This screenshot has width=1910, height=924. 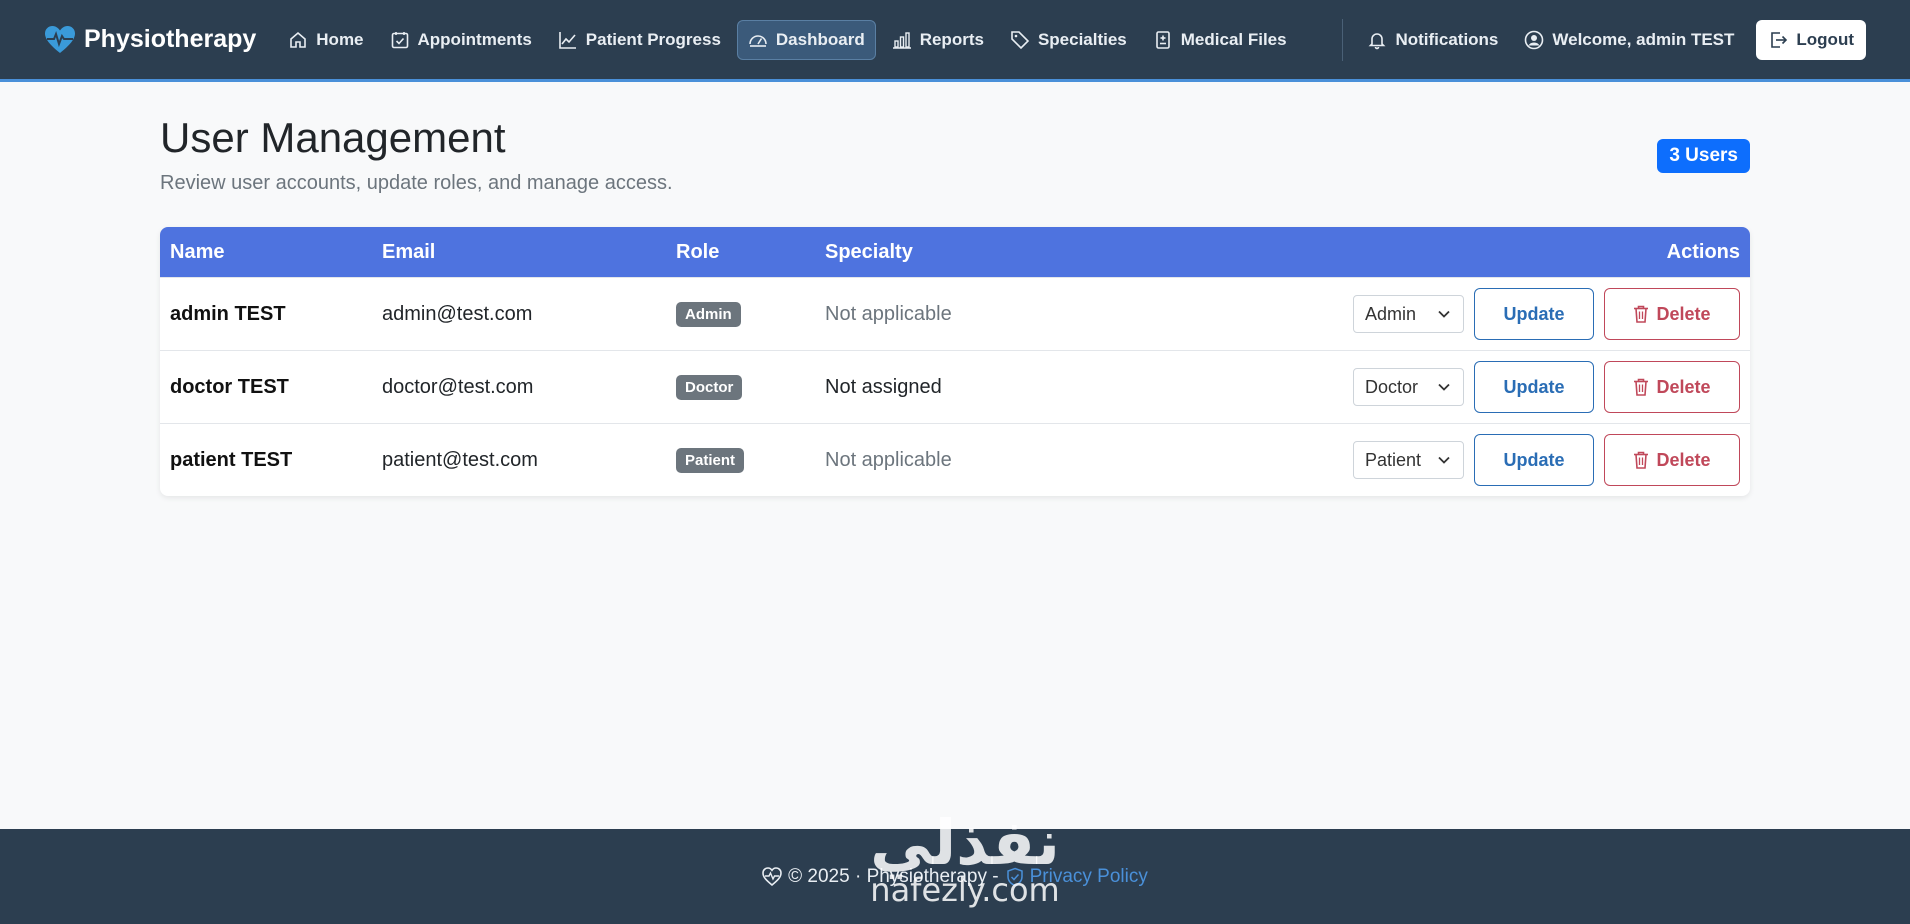 I want to click on users-count-badge: 3 Users, so click(x=1703, y=156).